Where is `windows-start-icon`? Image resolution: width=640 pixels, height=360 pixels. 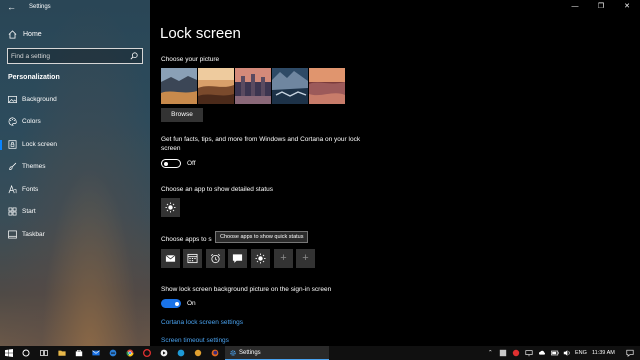
windows-start-icon is located at coordinates (9, 353).